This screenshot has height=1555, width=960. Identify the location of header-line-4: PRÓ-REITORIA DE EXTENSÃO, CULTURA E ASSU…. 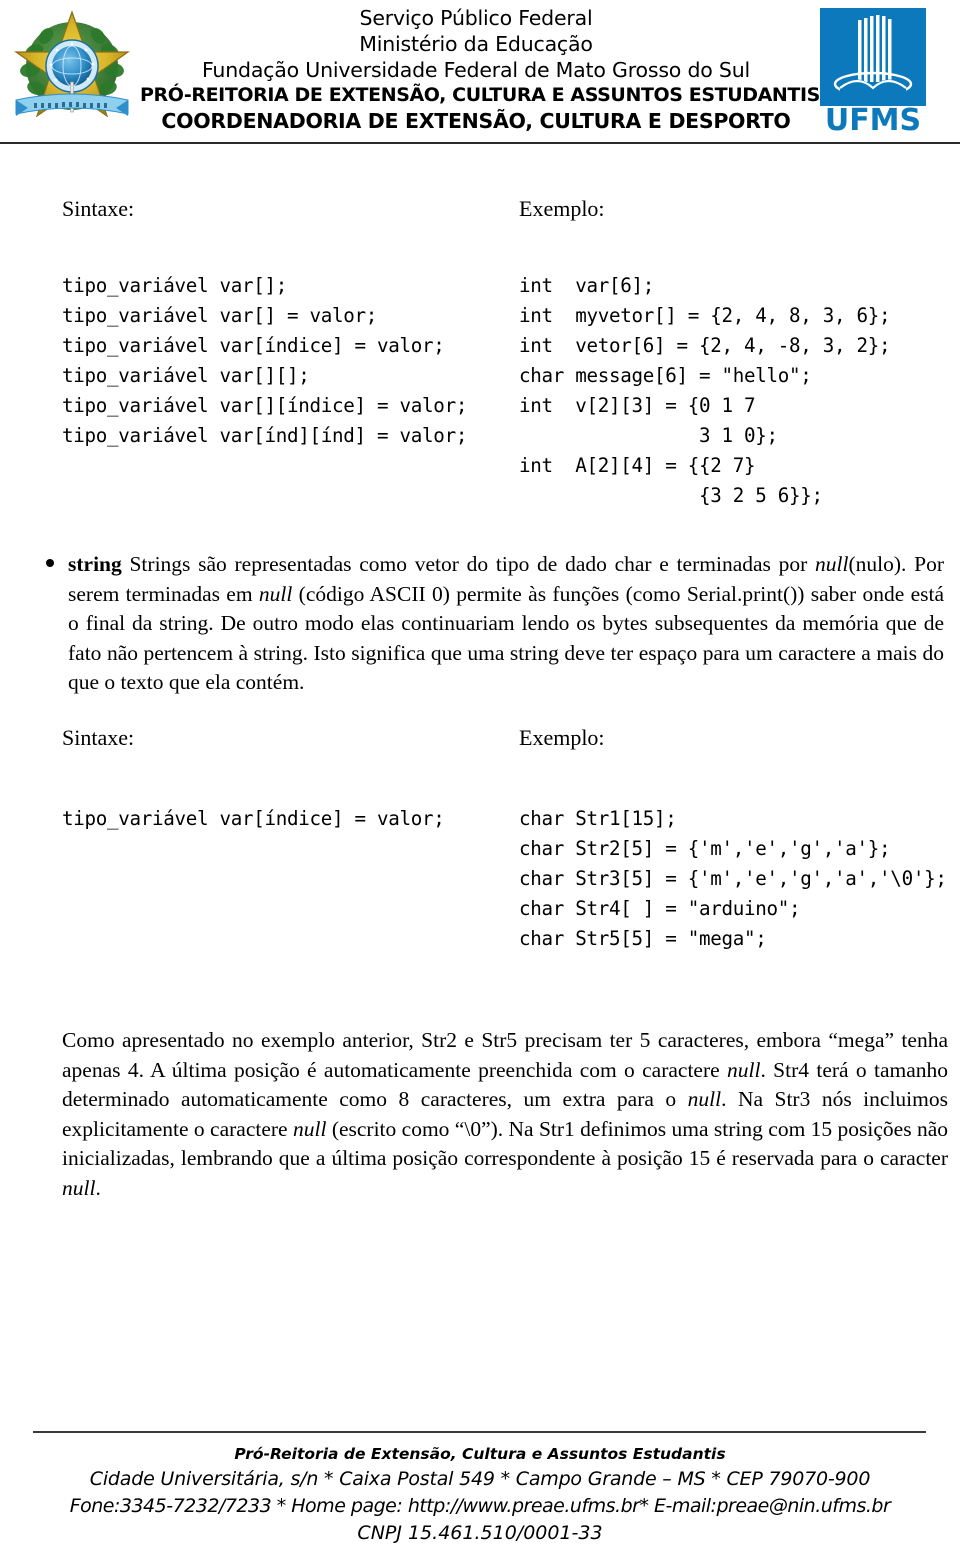
(480, 95).